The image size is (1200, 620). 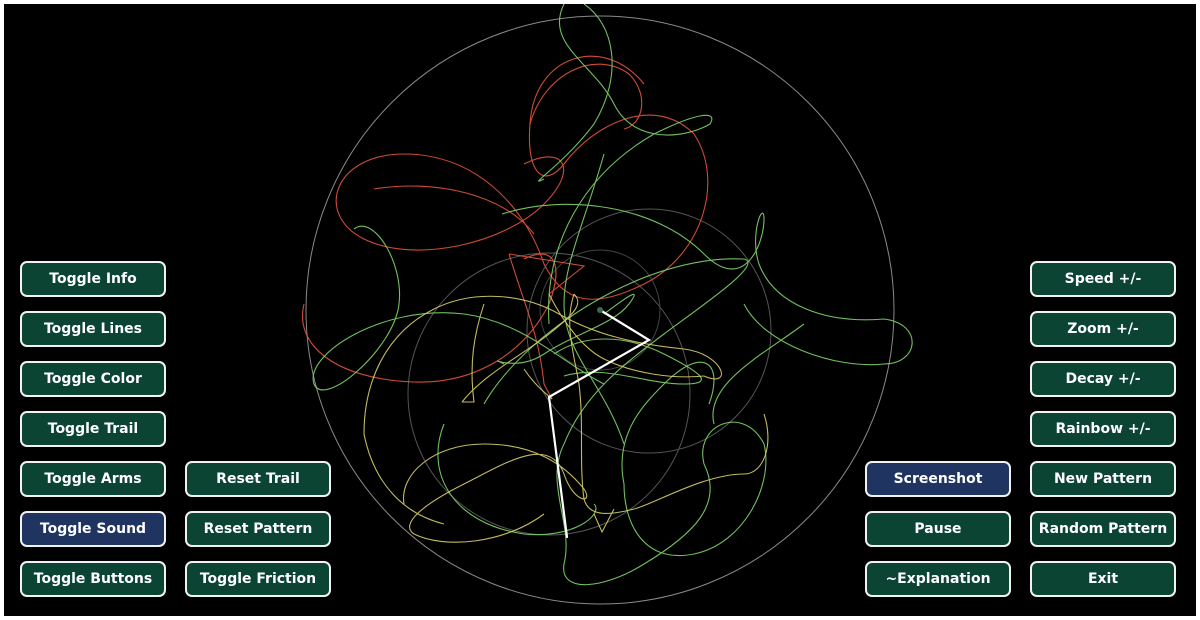 I want to click on btn-decay: Decay +/-, so click(x=1103, y=379).